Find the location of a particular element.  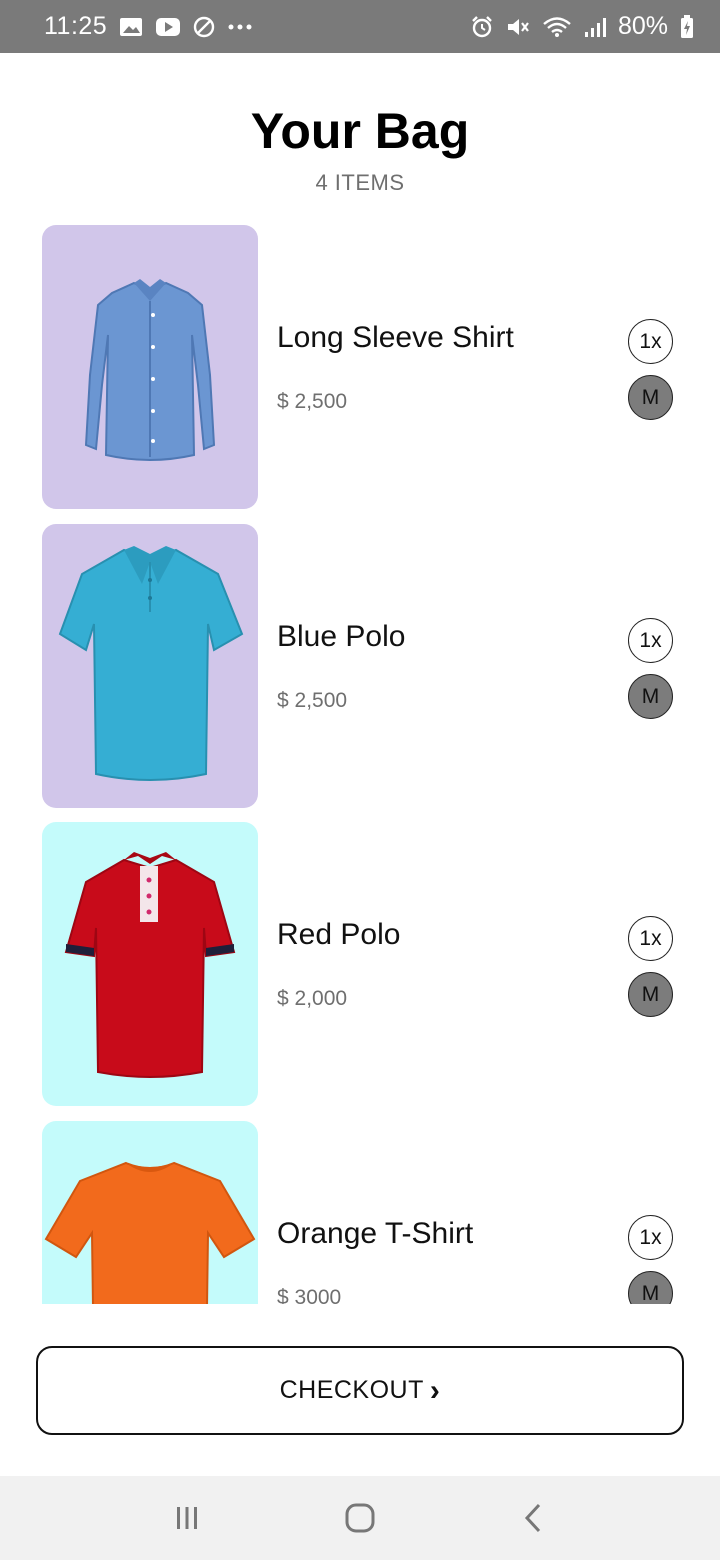

image-icon is located at coordinates (131, 27).